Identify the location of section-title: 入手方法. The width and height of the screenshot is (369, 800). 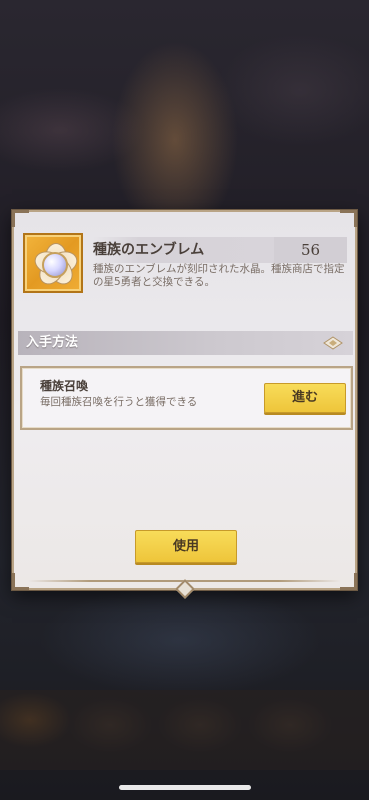
(52, 342).